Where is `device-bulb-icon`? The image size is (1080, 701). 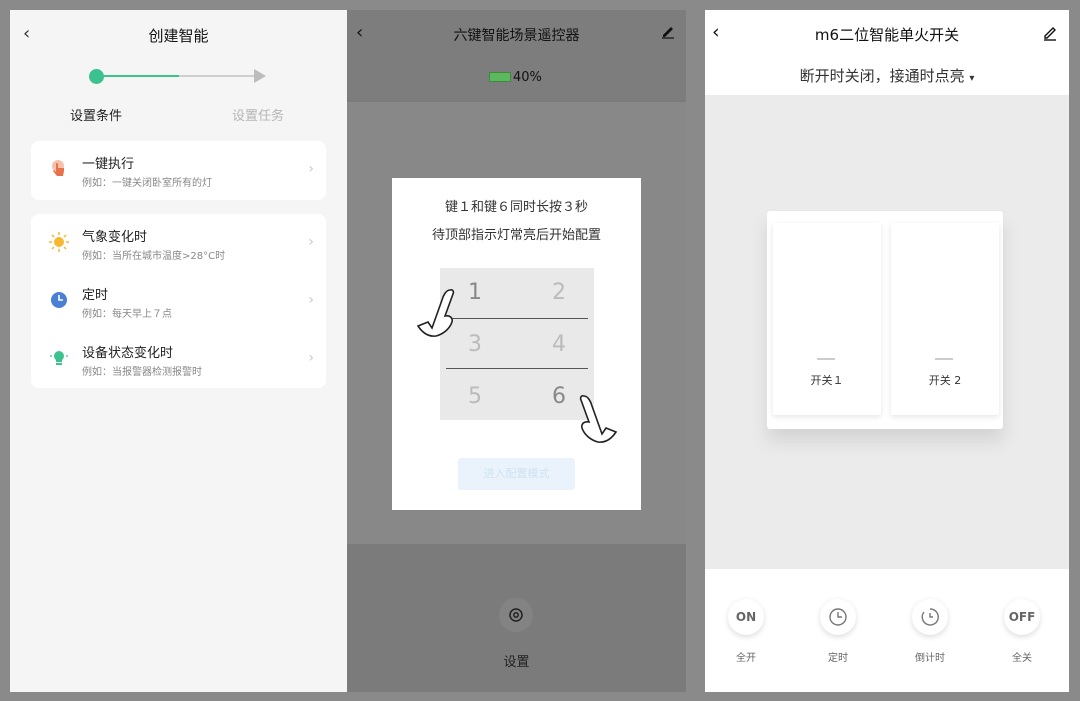 device-bulb-icon is located at coordinates (59, 358).